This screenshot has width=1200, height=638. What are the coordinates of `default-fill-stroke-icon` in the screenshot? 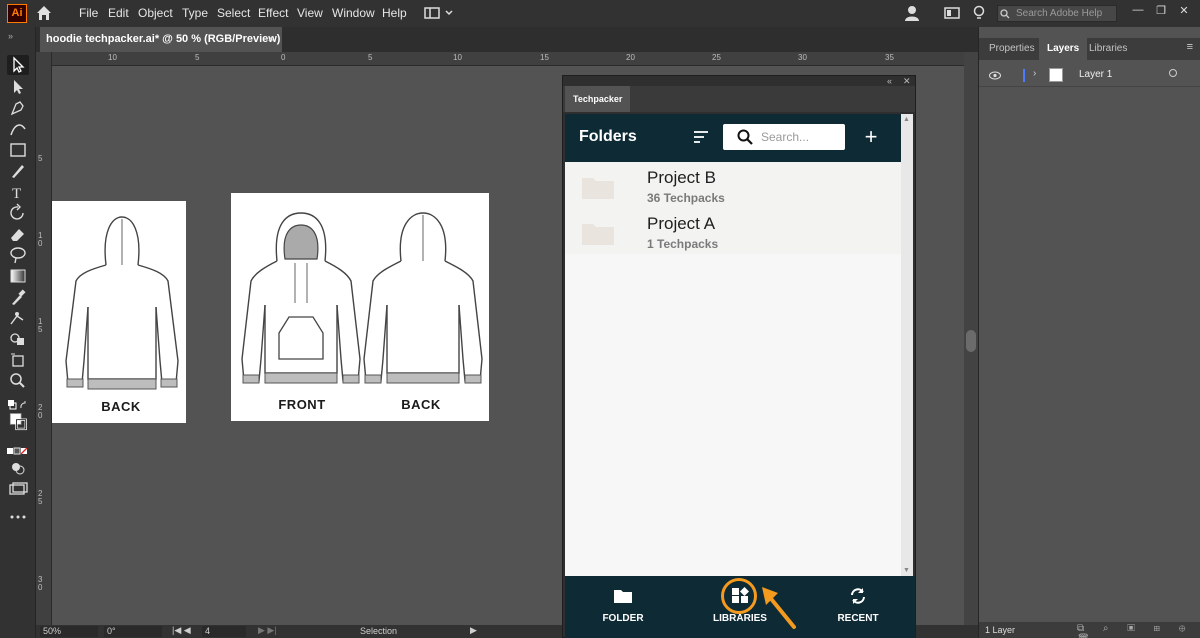 It's located at (18, 402).